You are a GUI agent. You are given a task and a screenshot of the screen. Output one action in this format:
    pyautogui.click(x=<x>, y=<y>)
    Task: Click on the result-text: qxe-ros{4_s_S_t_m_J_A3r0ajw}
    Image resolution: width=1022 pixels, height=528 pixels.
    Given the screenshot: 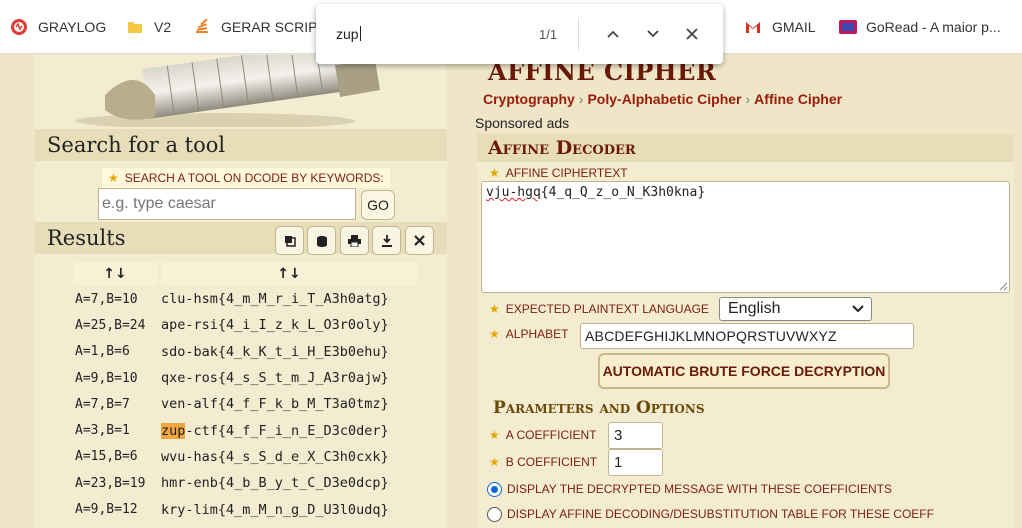 What is the action you would take?
    pyautogui.click(x=287, y=378)
    